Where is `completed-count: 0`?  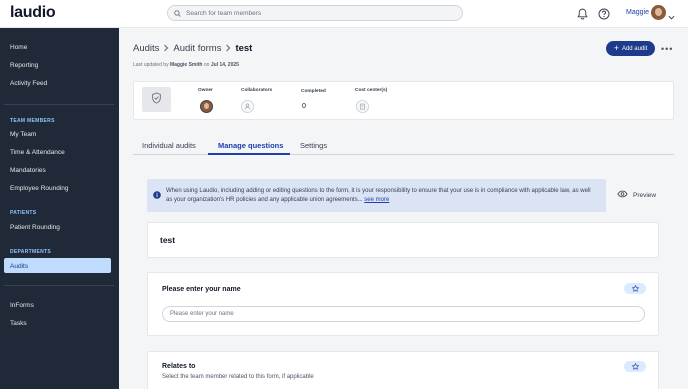
completed-count: 0 is located at coordinates (304, 106).